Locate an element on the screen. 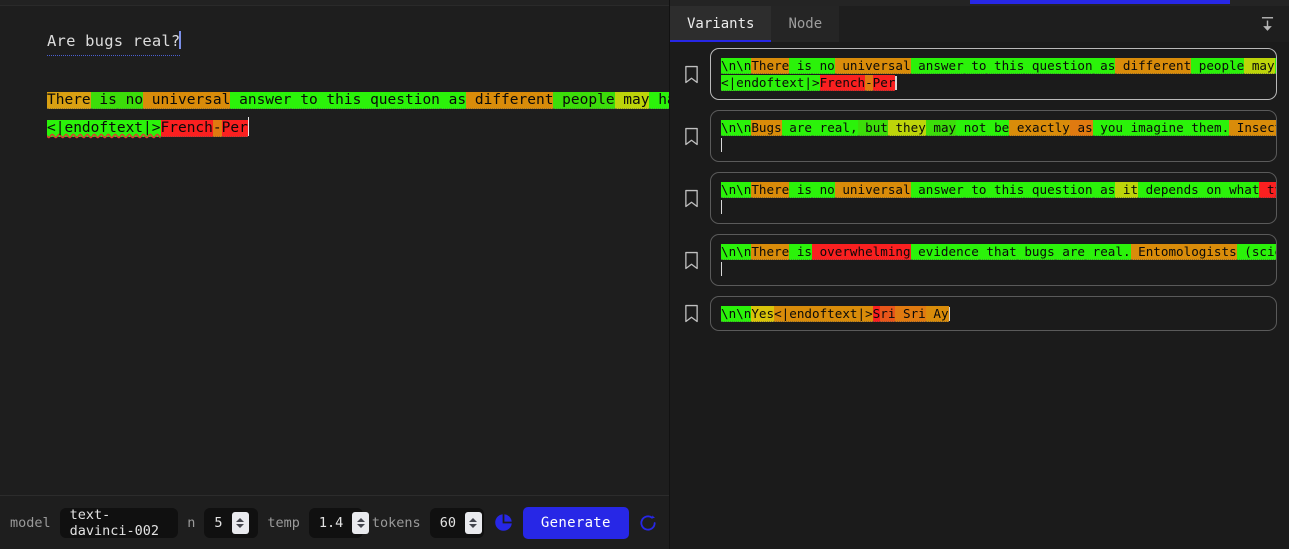  token: Ay is located at coordinates (937, 314).